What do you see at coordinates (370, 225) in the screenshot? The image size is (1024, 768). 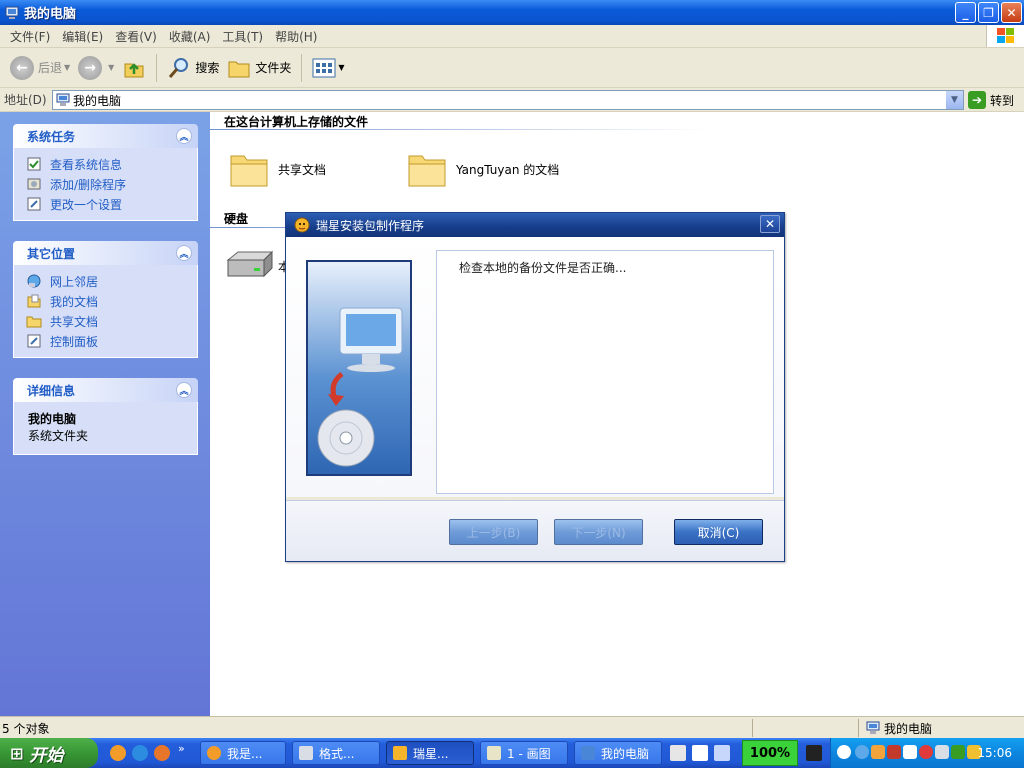 I see `dialog-title: 瑞星安装包制作程序` at bounding box center [370, 225].